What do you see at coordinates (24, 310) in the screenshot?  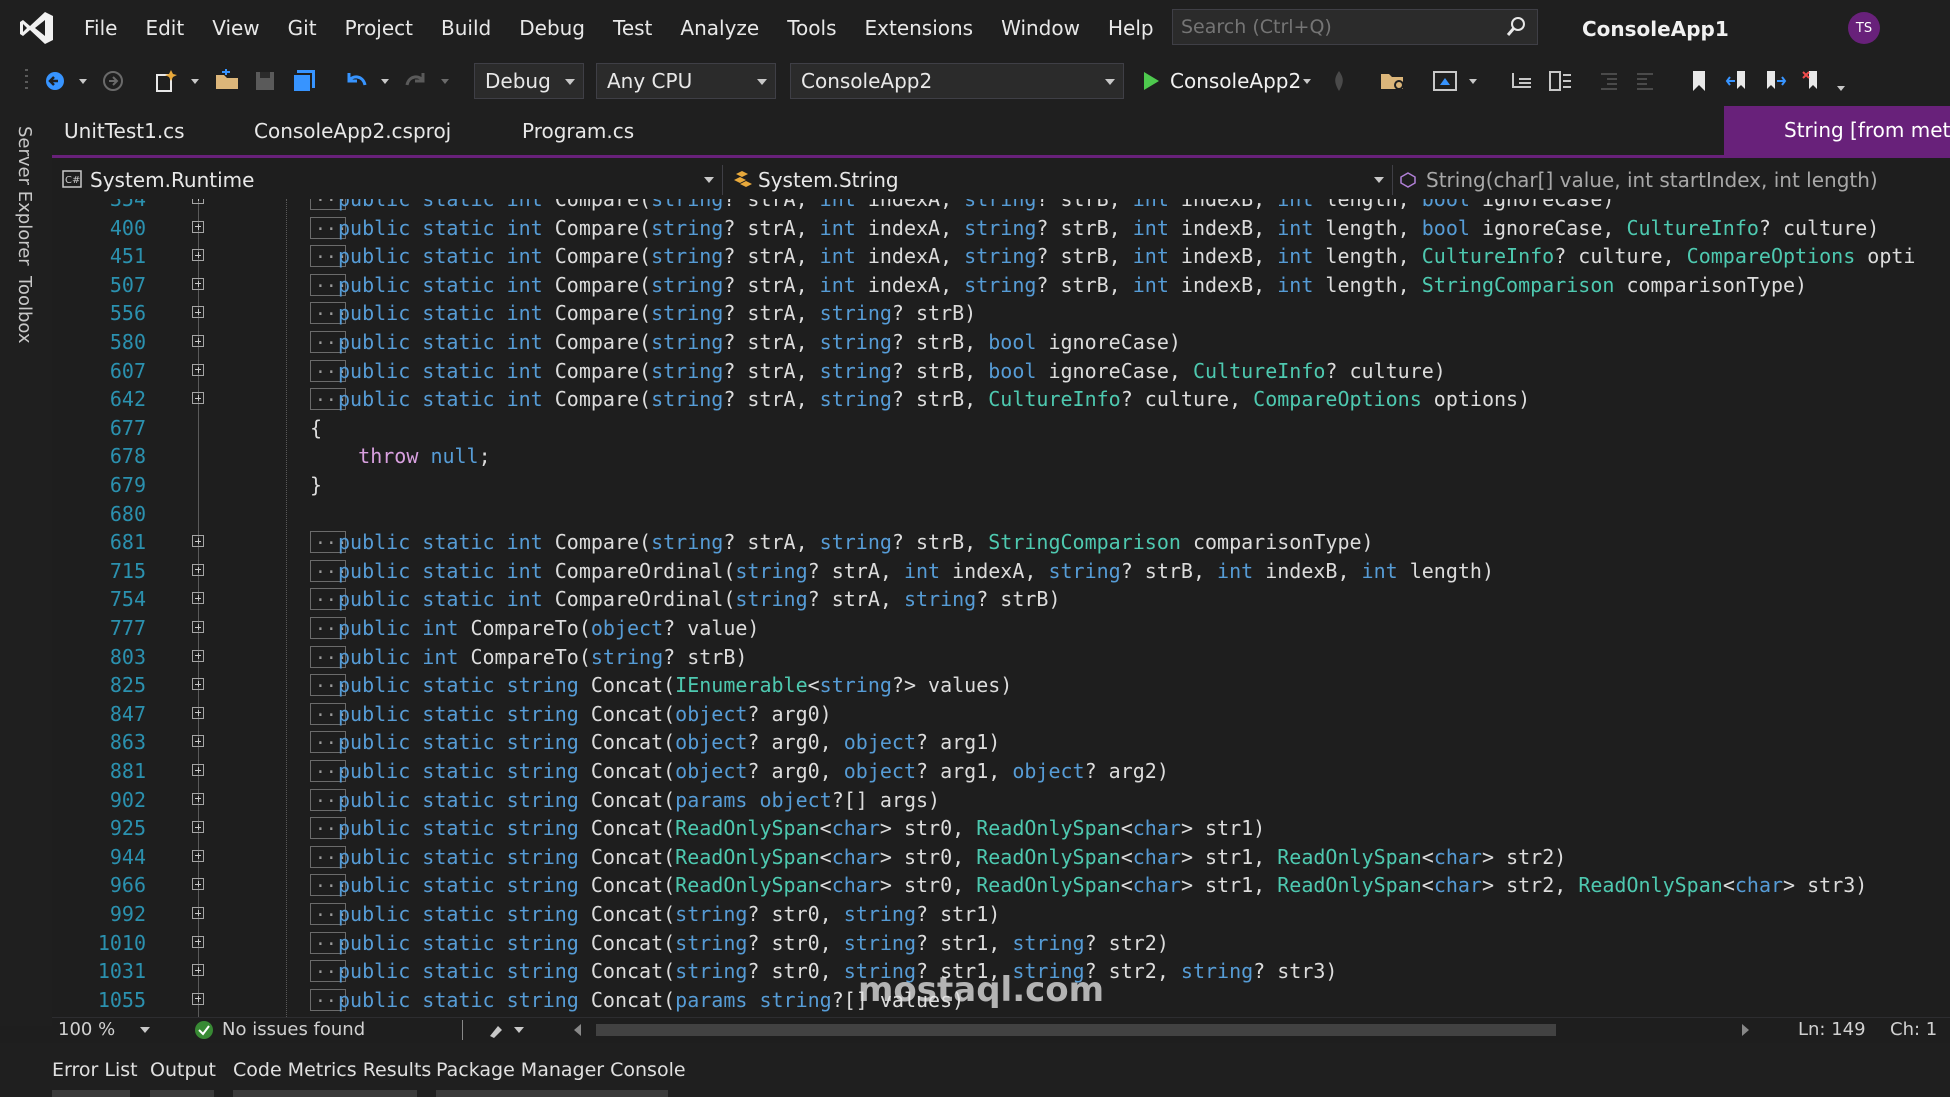 I see `toolbox-tab: Toolbox` at bounding box center [24, 310].